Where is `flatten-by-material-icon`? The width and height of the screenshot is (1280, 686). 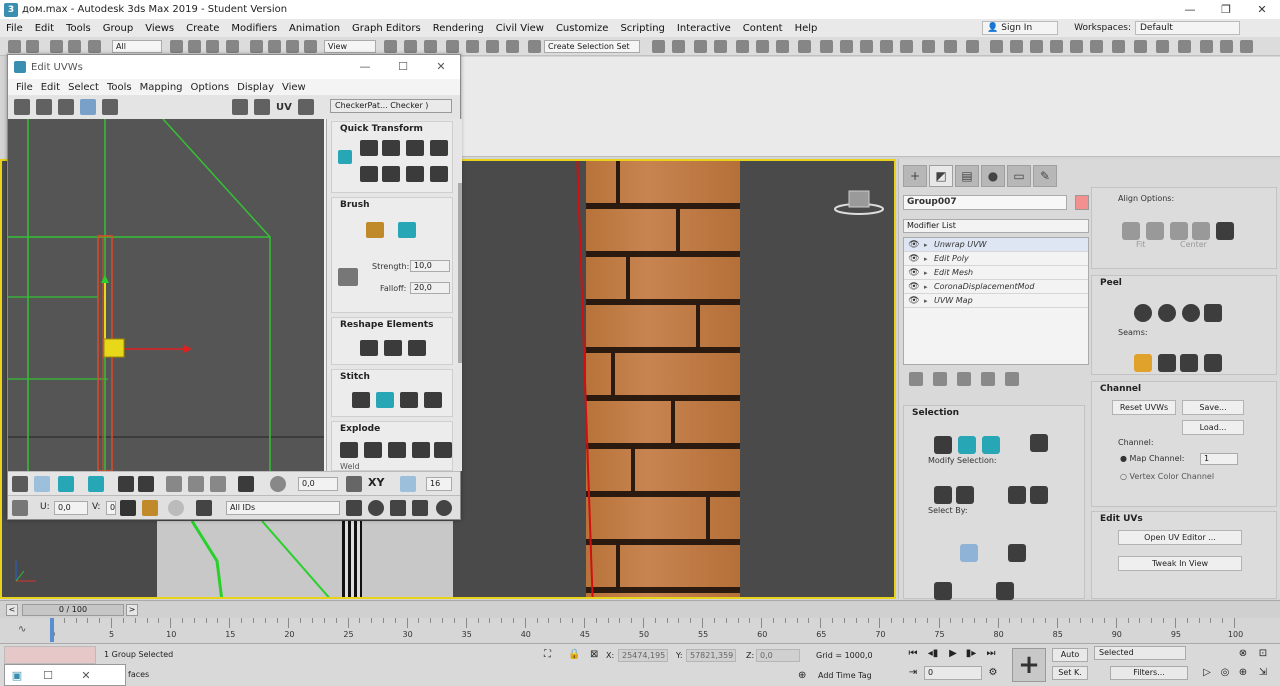 flatten-by-material-icon is located at coordinates (421, 450).